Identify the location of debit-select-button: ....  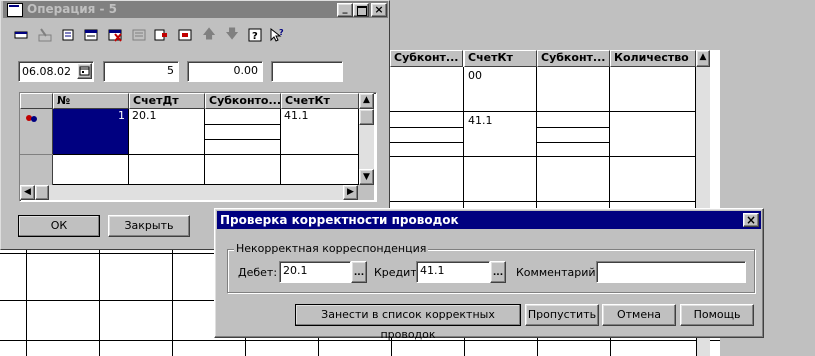
(359, 272).